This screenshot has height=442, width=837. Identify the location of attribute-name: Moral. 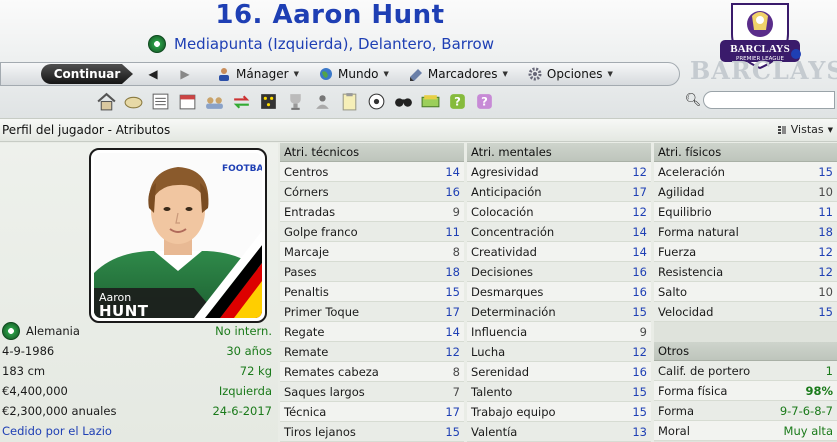
(674, 430).